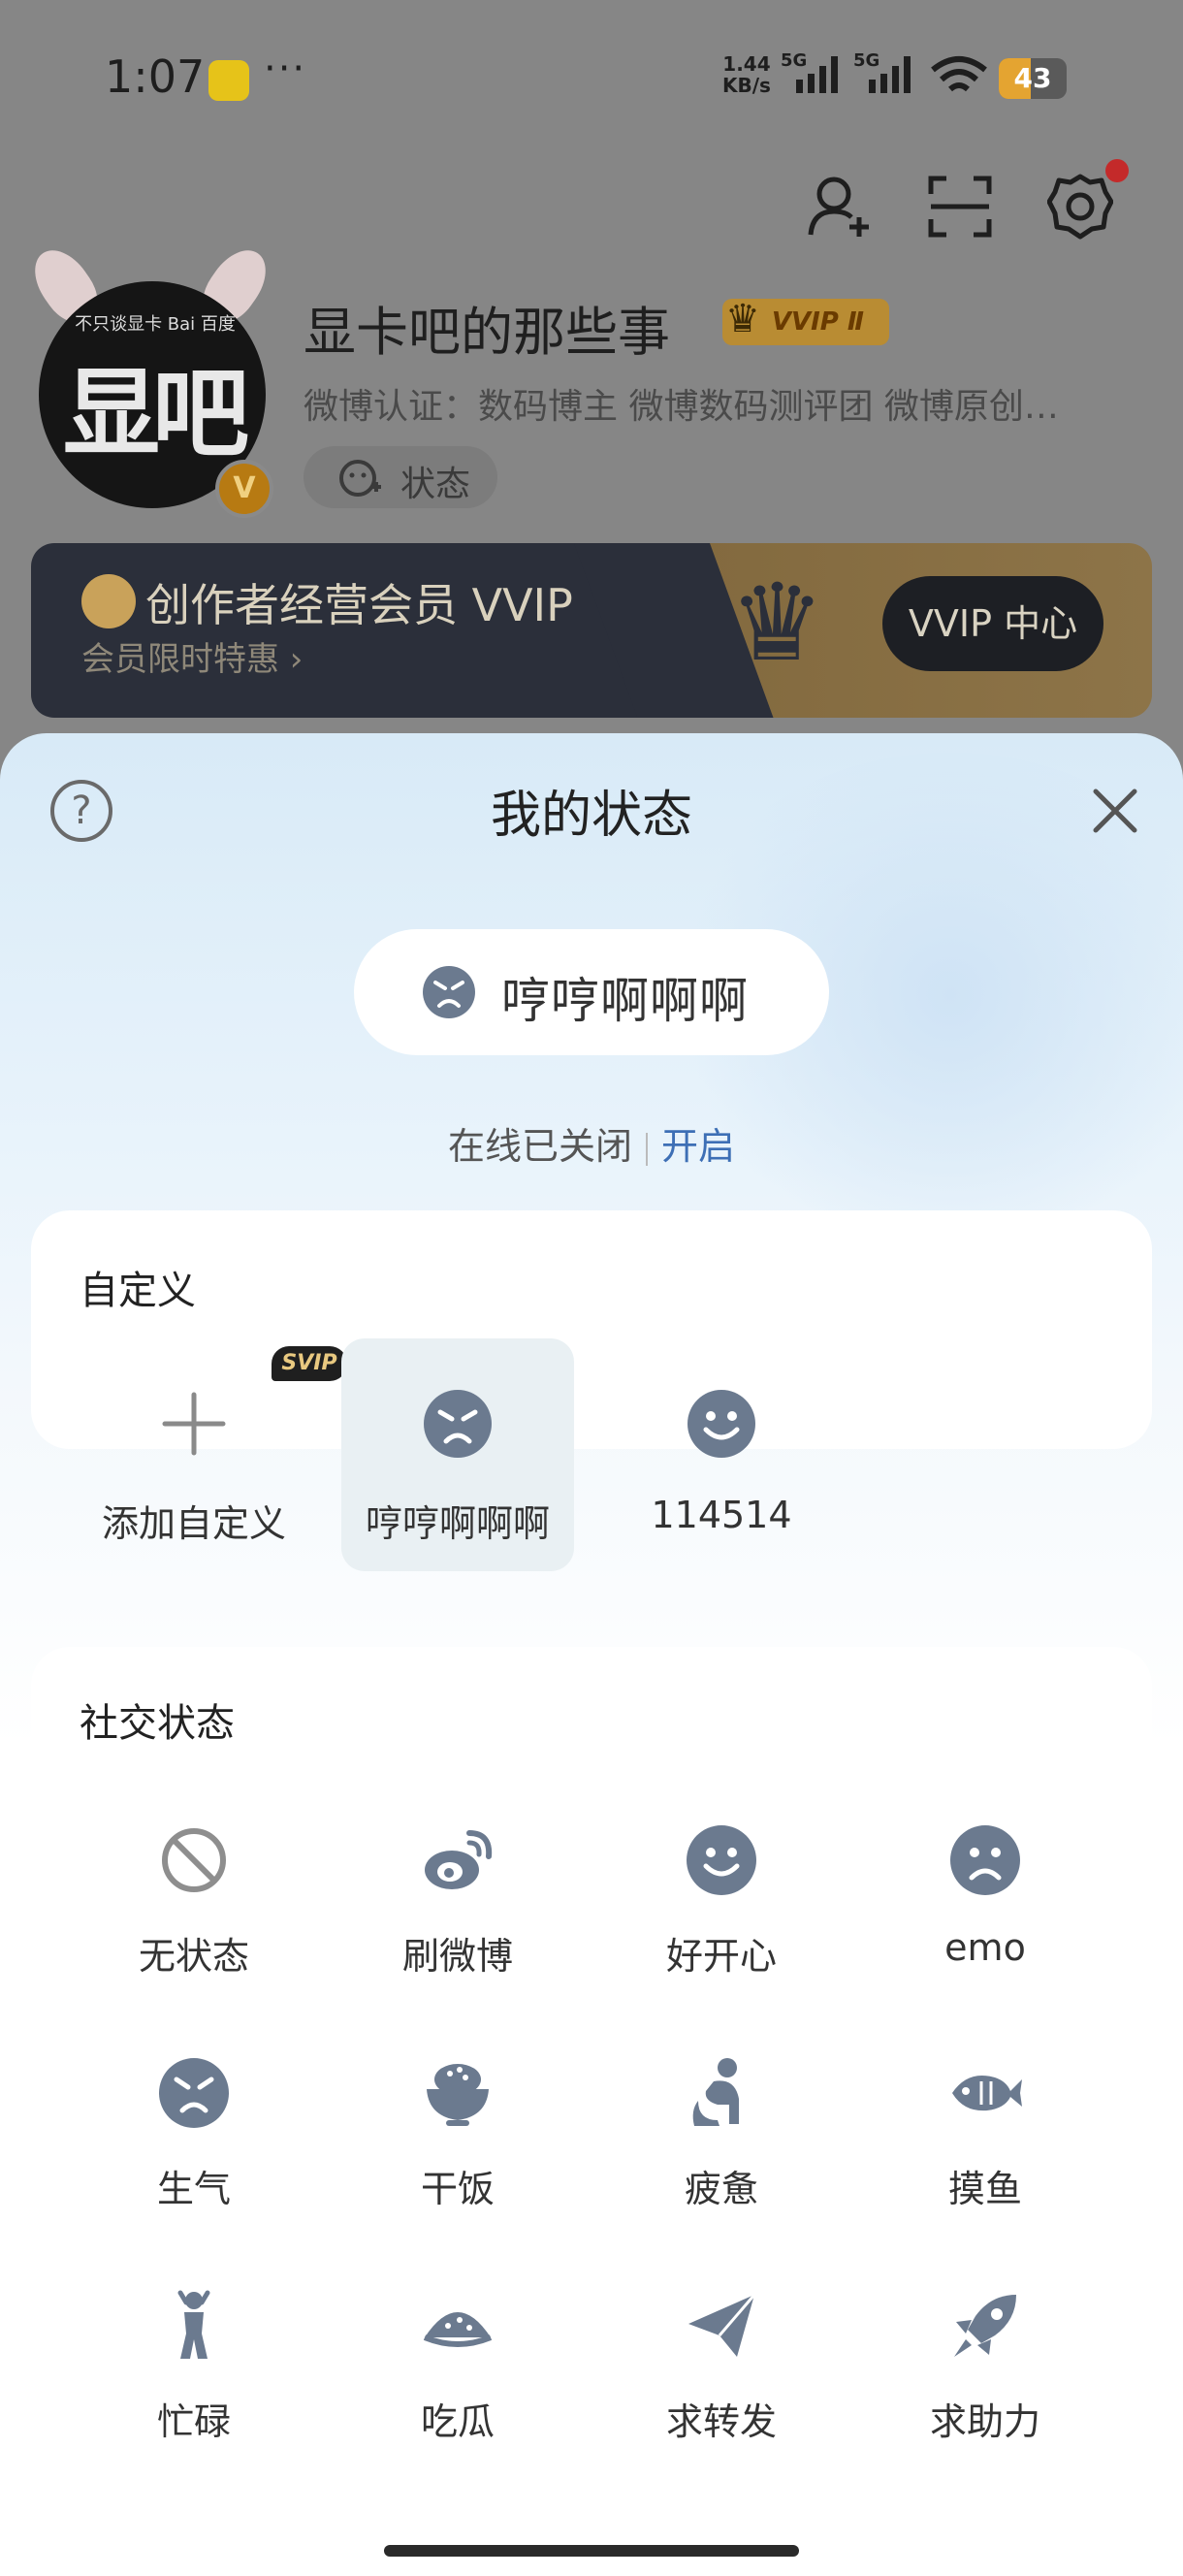 The width and height of the screenshot is (1183, 2576). What do you see at coordinates (458, 2167) in the screenshot?
I see `status-item-eating: 干饭` at bounding box center [458, 2167].